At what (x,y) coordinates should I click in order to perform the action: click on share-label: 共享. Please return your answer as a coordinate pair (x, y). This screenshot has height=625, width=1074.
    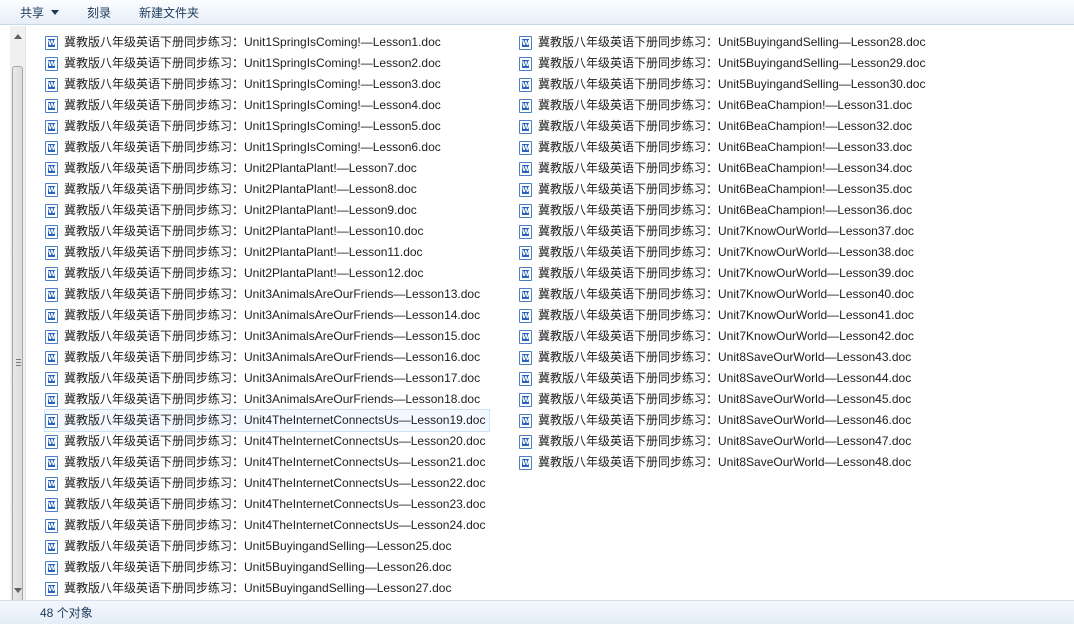
    Looking at the image, I should click on (32, 12).